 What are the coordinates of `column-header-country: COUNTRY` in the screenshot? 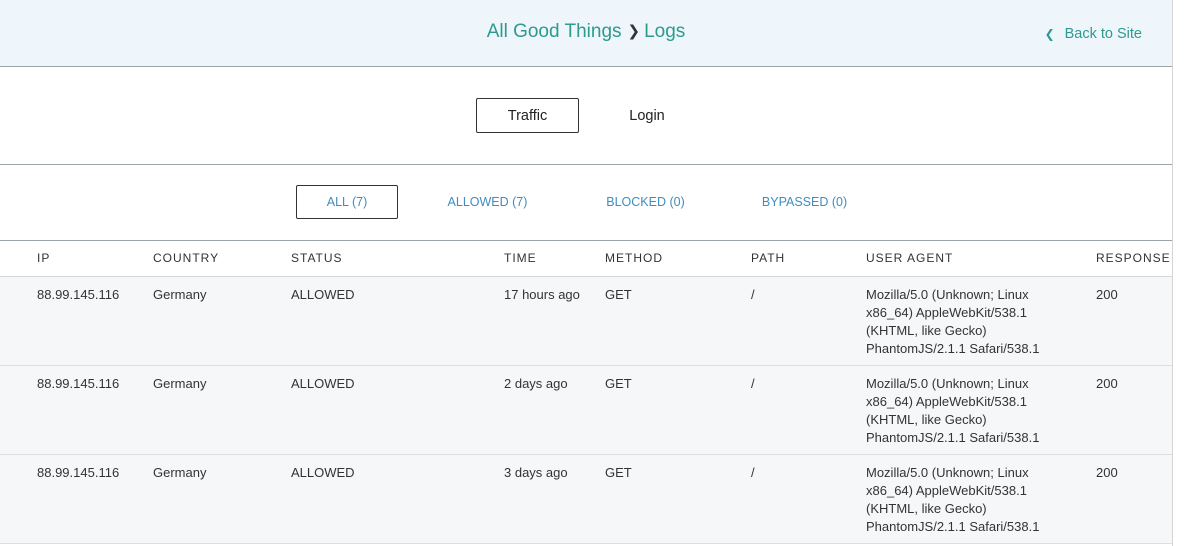 It's located at (186, 258).